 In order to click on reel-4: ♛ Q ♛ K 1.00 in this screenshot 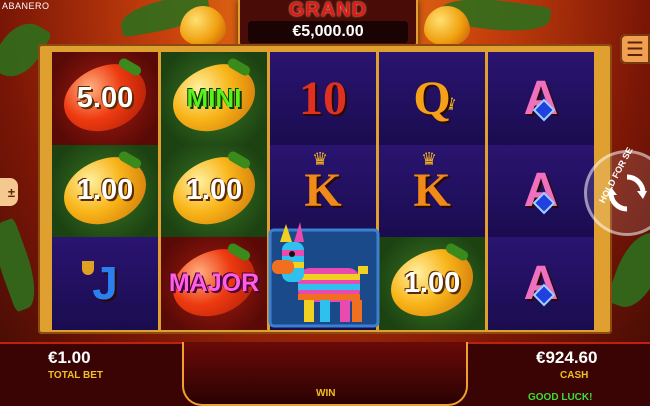, I will do `click(432, 191)`.